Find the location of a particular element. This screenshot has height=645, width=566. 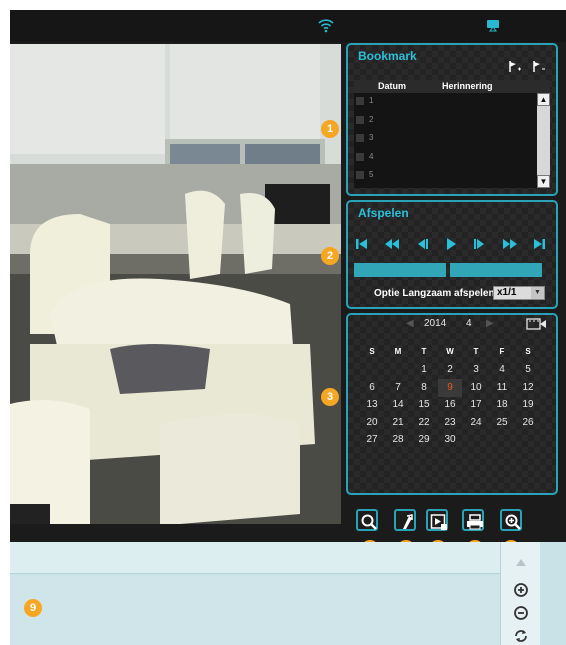

table-row: 3 is located at coordinates (452, 139).